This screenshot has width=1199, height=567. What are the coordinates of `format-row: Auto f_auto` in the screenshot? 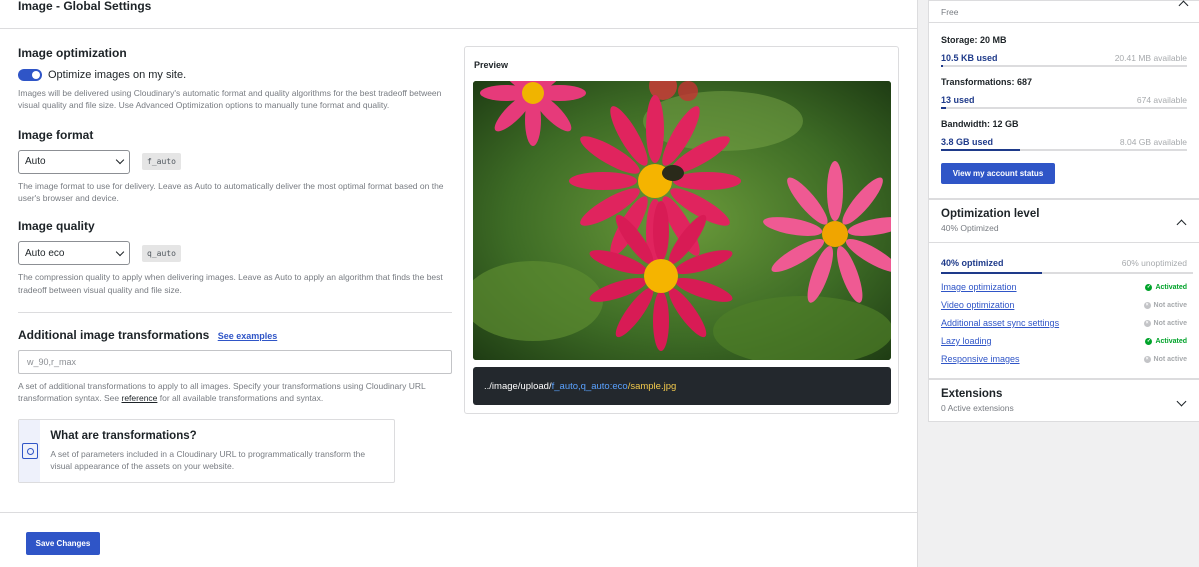 It's located at (236, 161).